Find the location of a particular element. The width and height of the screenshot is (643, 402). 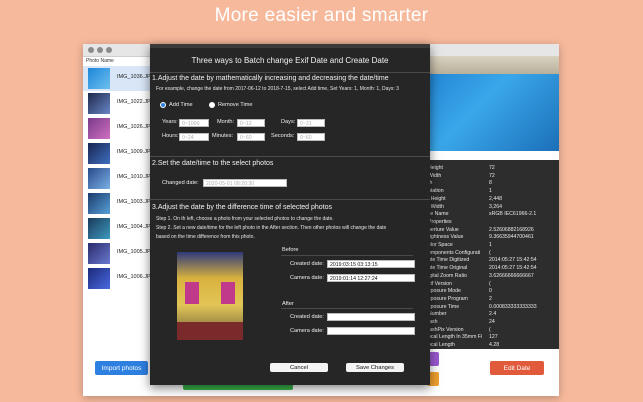

after-label: After is located at coordinates (288, 304).